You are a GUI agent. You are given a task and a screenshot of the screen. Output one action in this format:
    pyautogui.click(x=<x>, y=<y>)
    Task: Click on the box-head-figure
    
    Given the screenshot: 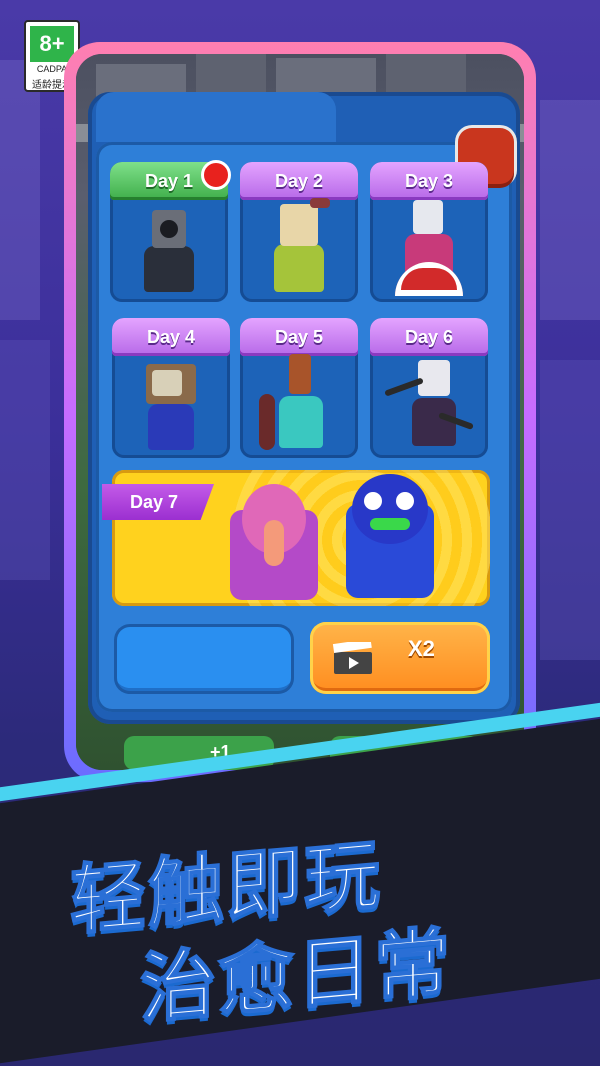 What is the action you would take?
    pyautogui.click(x=299, y=246)
    